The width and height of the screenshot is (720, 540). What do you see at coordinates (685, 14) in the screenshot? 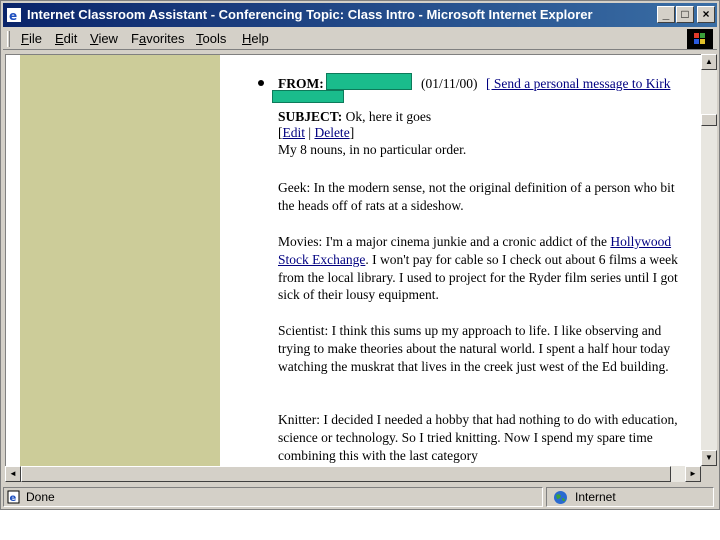
I see `maximize-button: □` at bounding box center [685, 14].